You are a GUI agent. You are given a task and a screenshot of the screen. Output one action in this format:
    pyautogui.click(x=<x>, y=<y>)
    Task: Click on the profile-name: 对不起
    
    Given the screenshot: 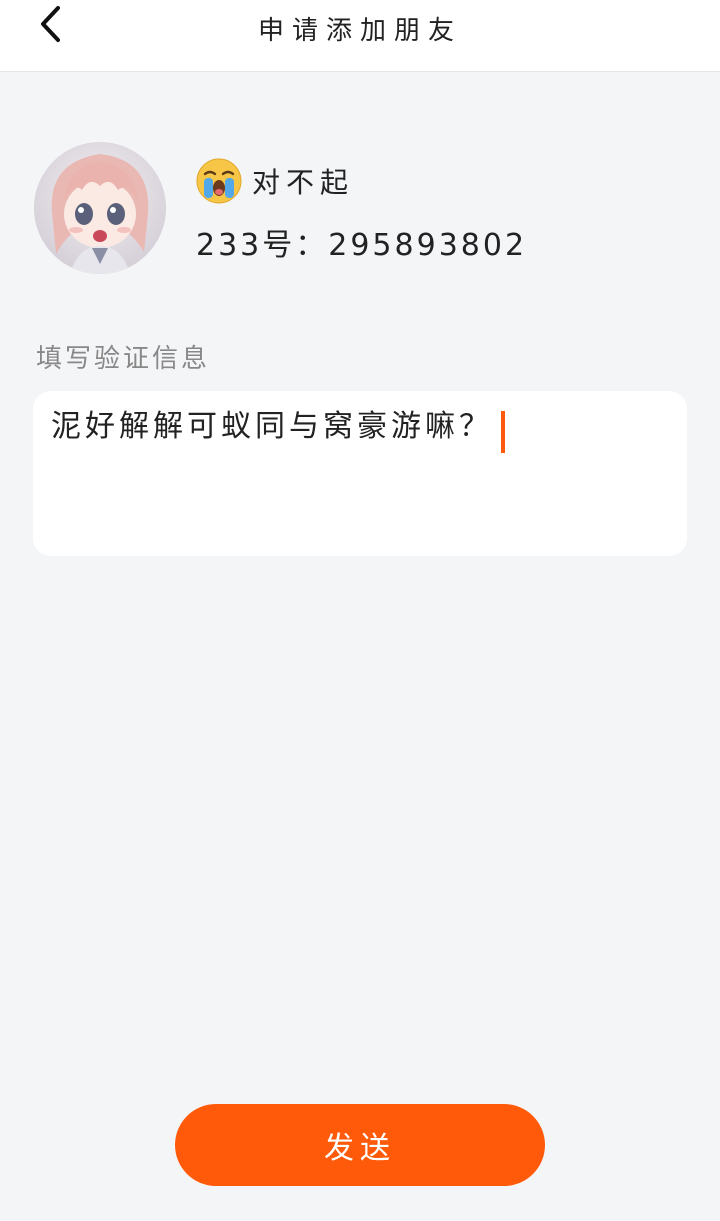 What is the action you would take?
    pyautogui.click(x=303, y=182)
    